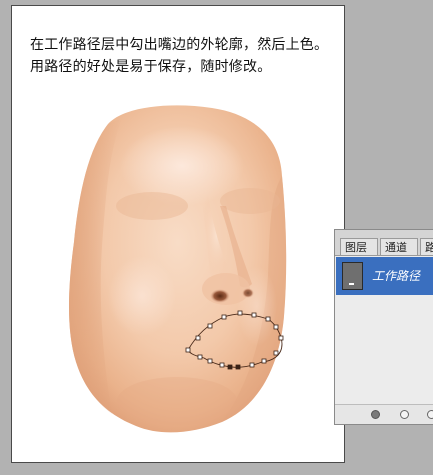 The image size is (433, 475). Describe the element at coordinates (375, 414) in the screenshot. I see `fill-path-icon` at that location.